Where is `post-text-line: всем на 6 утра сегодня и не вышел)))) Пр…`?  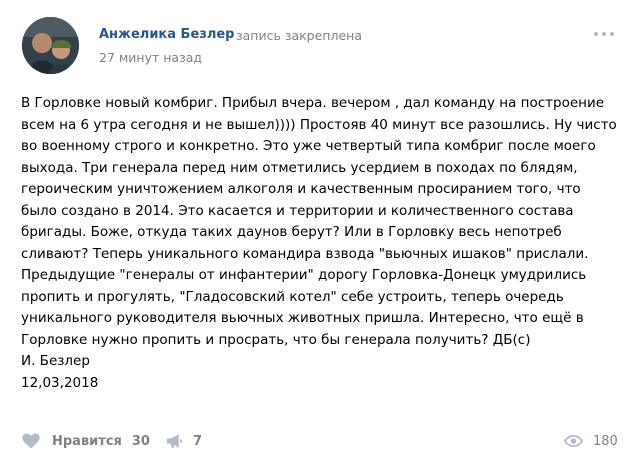 post-text-line: всем на 6 утра сегодня и не вышел)))) Пр… is located at coordinates (319, 124).